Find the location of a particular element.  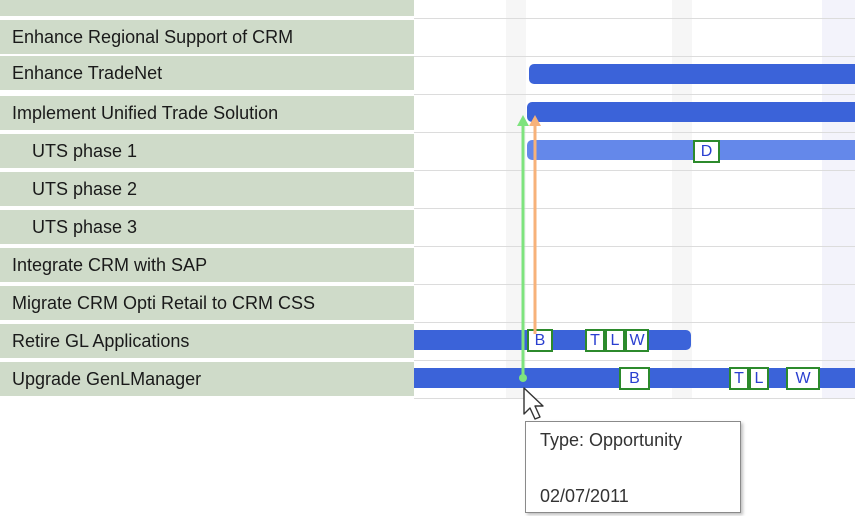

dependency-arrow-green is located at coordinates (523, 248).